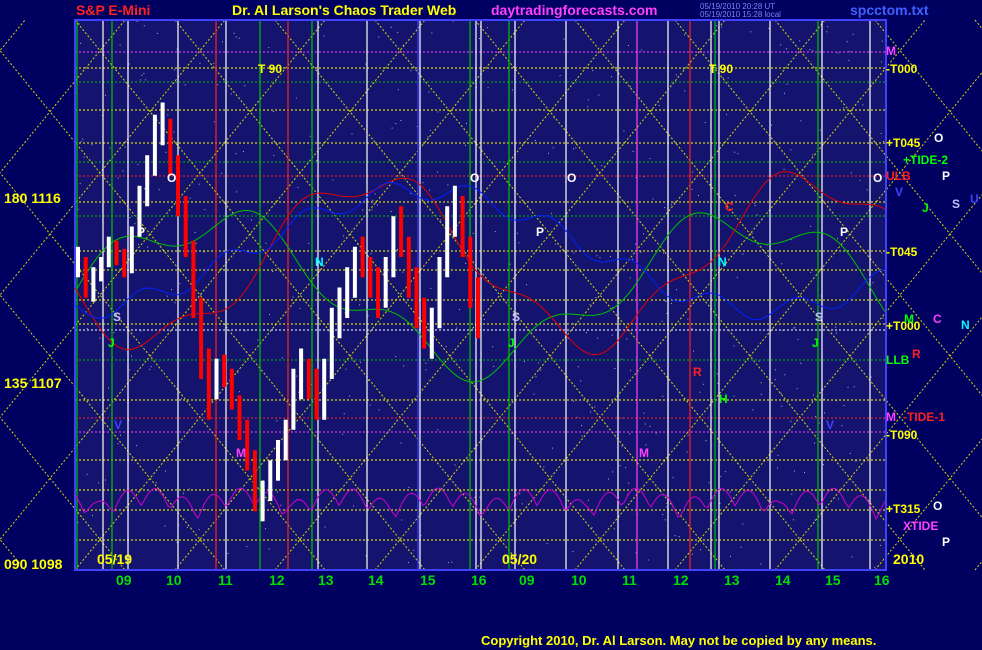 This screenshot has width=982, height=650. I want to click on label-t045-plus: +T045, so click(903, 143).